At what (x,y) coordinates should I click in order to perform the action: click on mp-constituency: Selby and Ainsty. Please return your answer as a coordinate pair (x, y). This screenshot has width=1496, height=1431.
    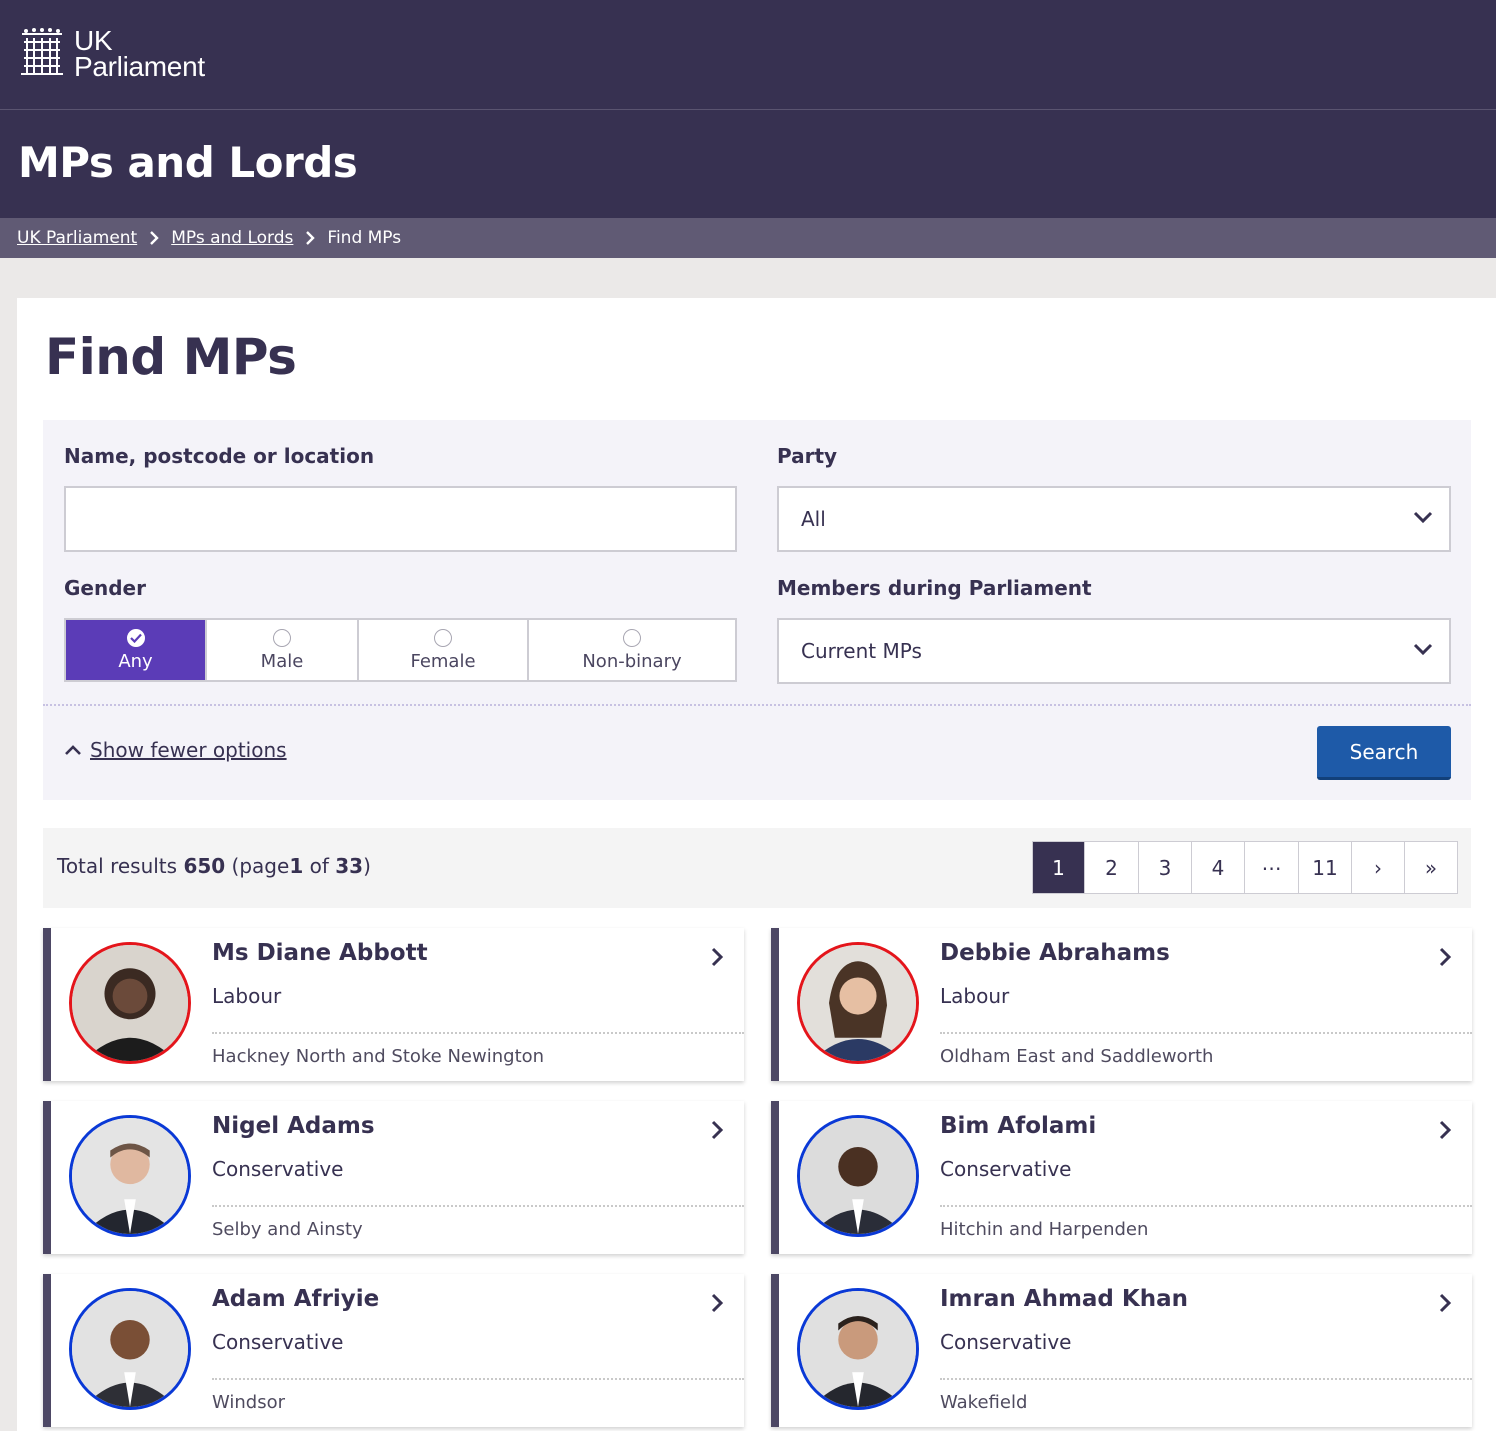
    Looking at the image, I should click on (287, 1229).